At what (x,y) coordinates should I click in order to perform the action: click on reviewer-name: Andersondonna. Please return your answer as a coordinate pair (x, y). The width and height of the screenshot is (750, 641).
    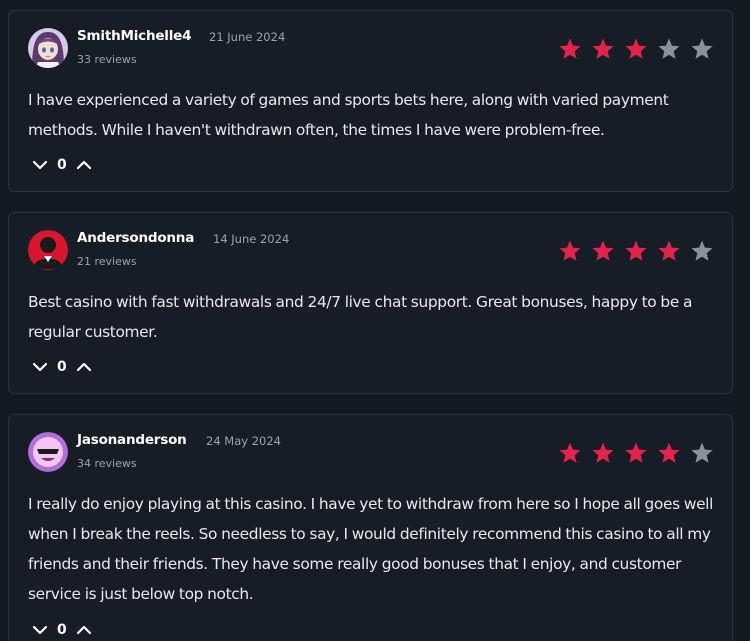
    Looking at the image, I should click on (135, 238).